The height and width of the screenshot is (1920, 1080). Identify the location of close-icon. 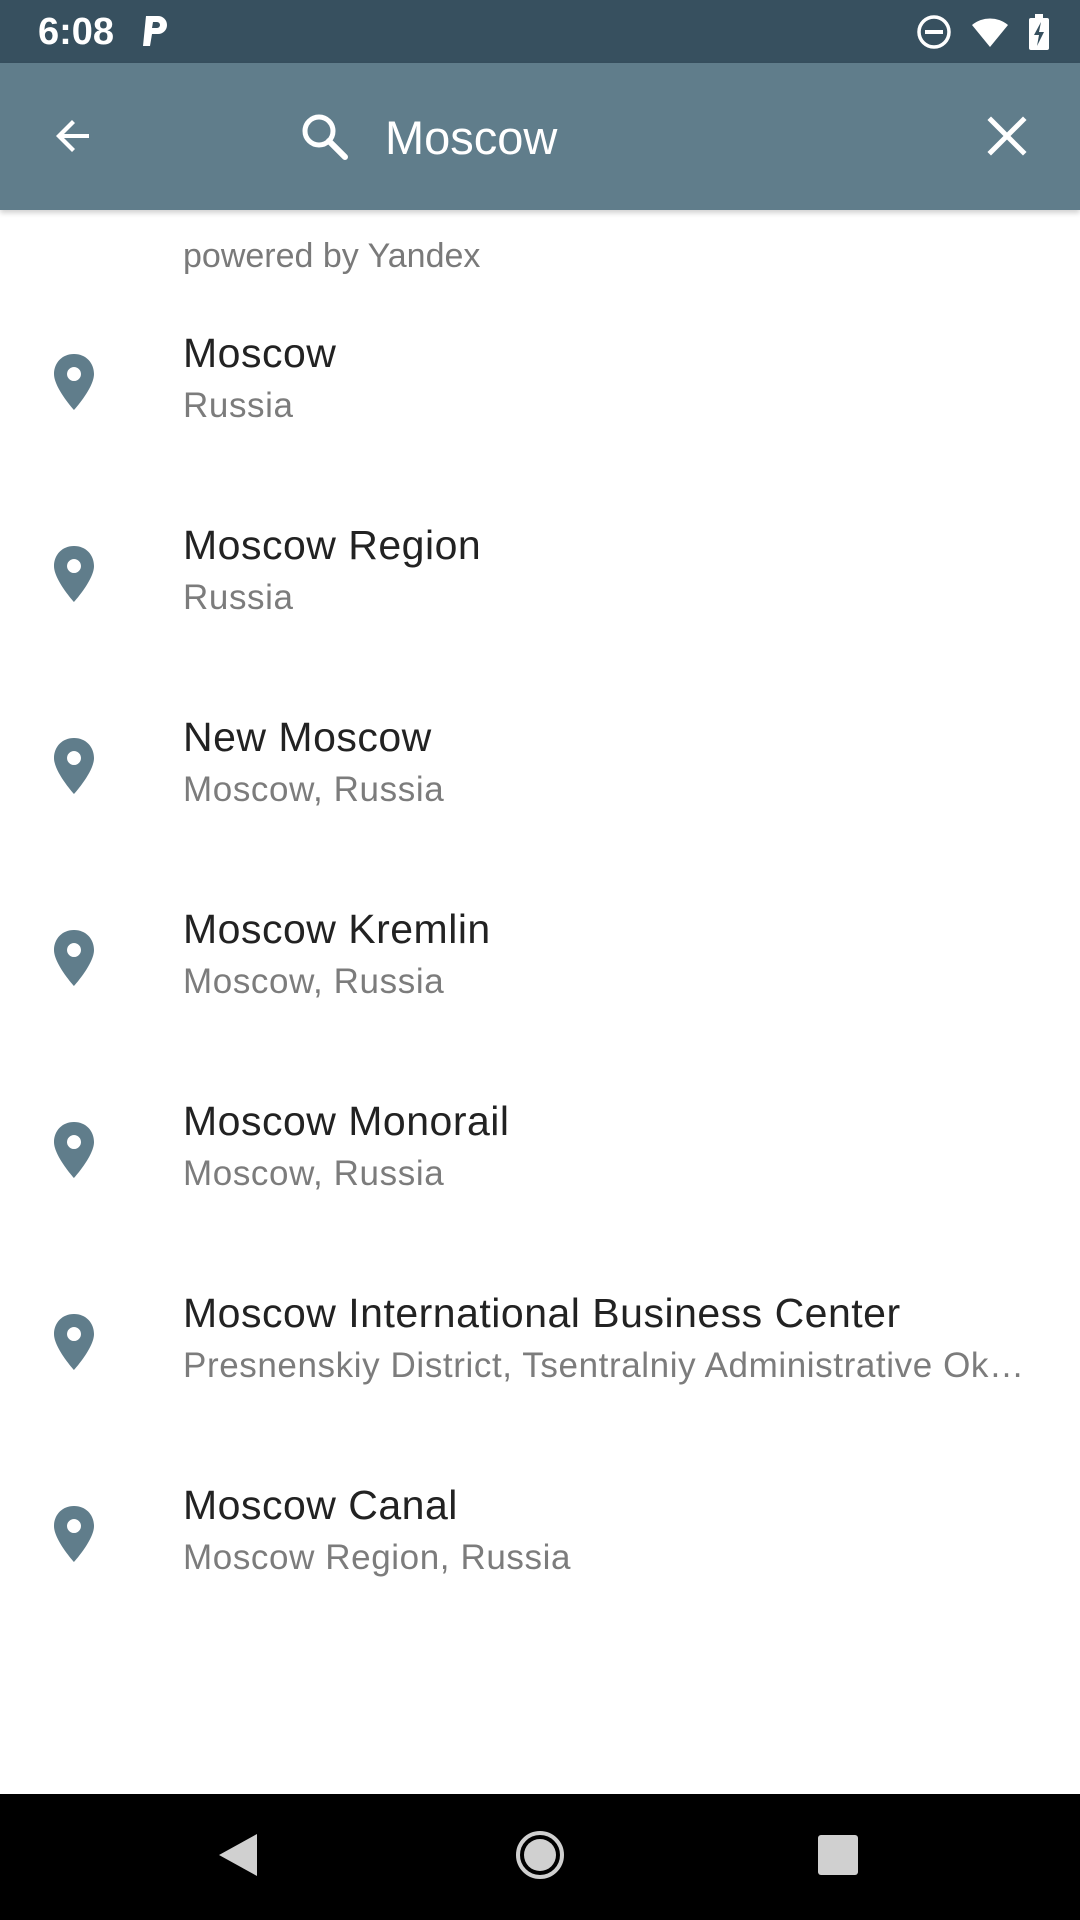
(1007, 138).